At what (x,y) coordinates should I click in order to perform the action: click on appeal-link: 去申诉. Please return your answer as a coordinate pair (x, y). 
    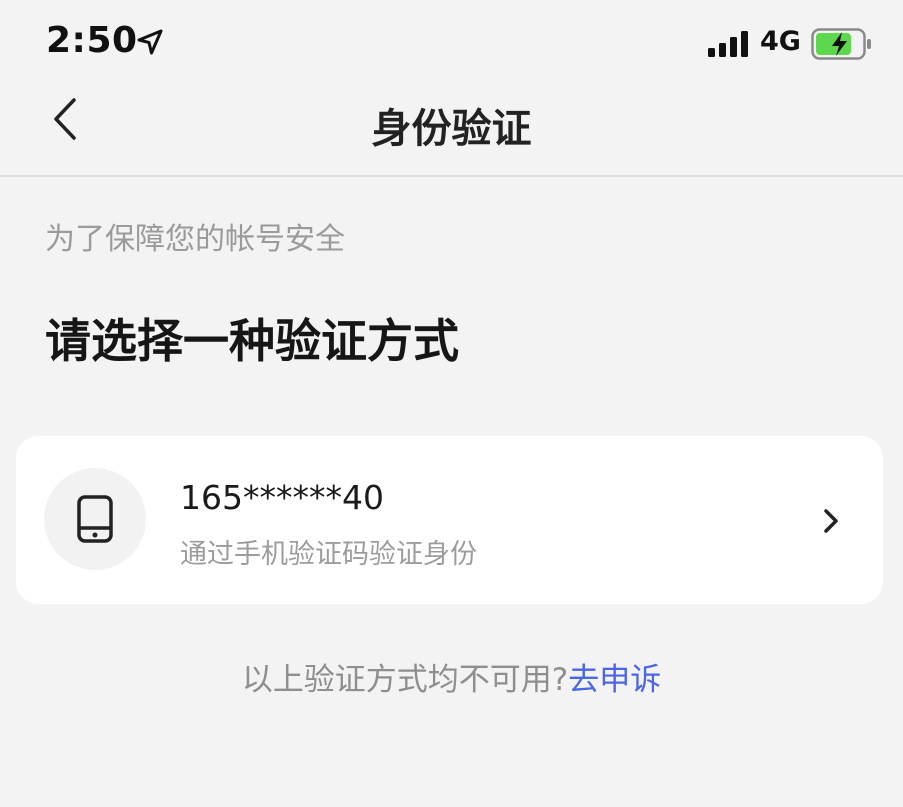
    Looking at the image, I should click on (614, 680).